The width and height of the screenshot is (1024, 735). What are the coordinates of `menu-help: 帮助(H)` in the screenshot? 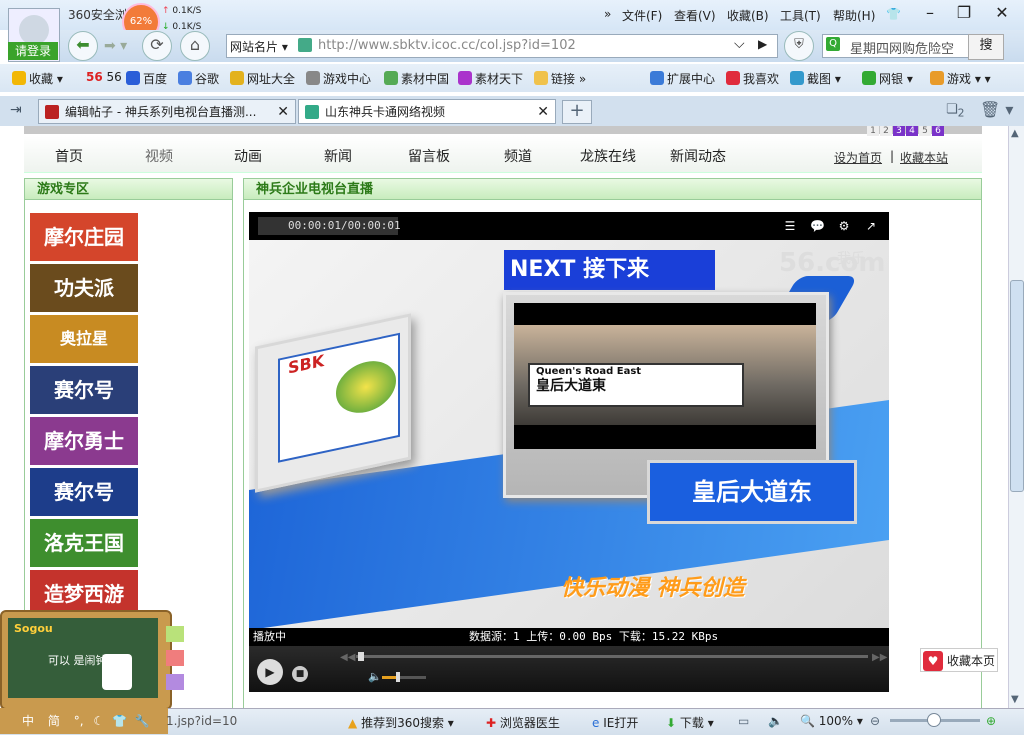 It's located at (854, 15).